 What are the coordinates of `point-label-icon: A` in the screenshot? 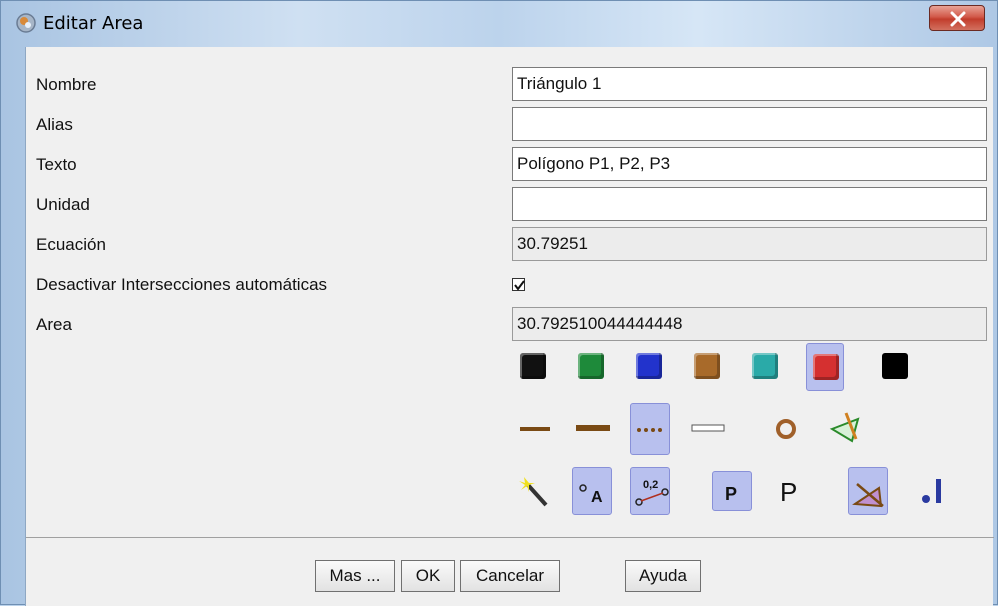 It's located at (591, 495).